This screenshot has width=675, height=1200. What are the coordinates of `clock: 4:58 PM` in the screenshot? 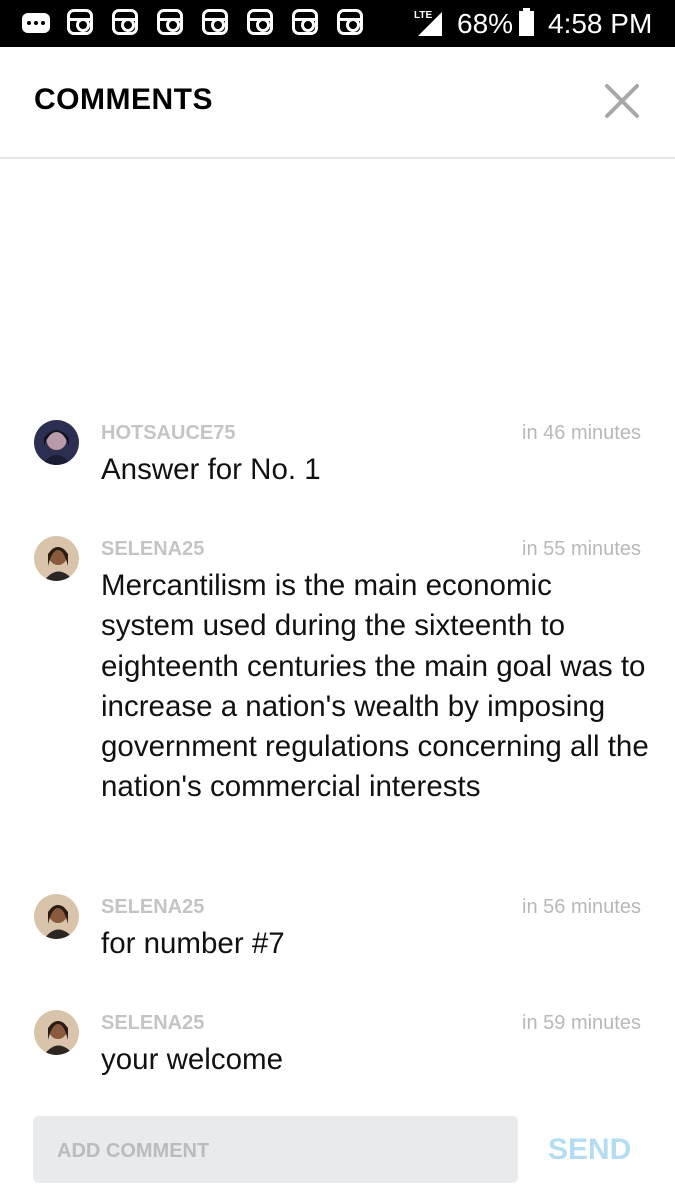 It's located at (600, 23).